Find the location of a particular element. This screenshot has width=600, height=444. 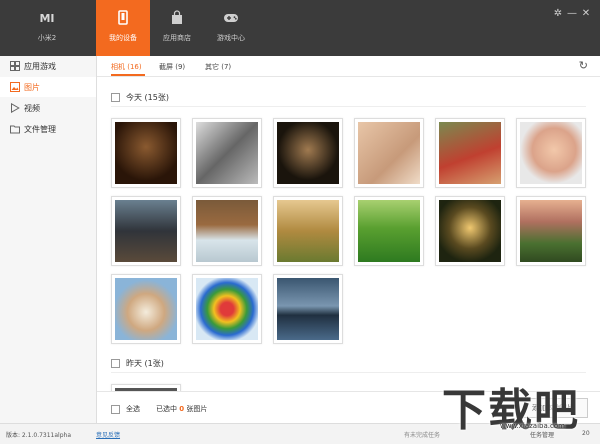

phone-icon is located at coordinates (123, 18).